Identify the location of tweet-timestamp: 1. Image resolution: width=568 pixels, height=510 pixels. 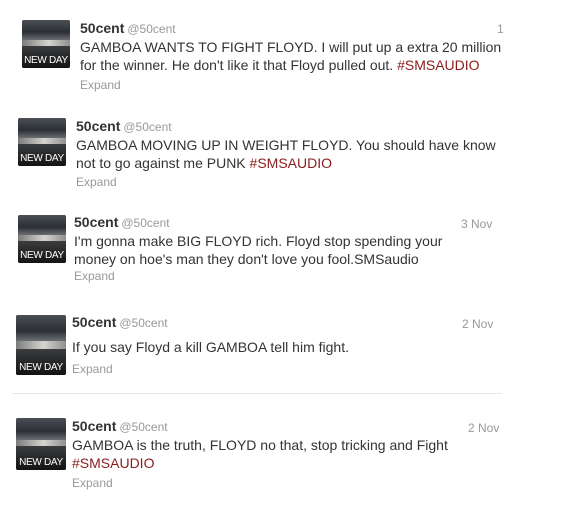
(500, 29).